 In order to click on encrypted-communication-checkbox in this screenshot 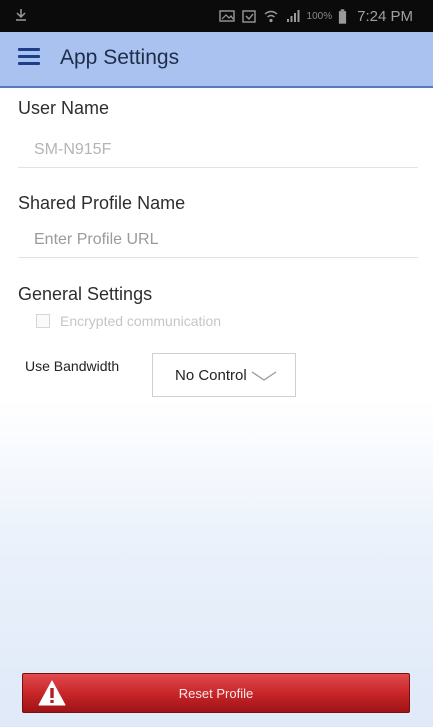, I will do `click(43, 321)`.